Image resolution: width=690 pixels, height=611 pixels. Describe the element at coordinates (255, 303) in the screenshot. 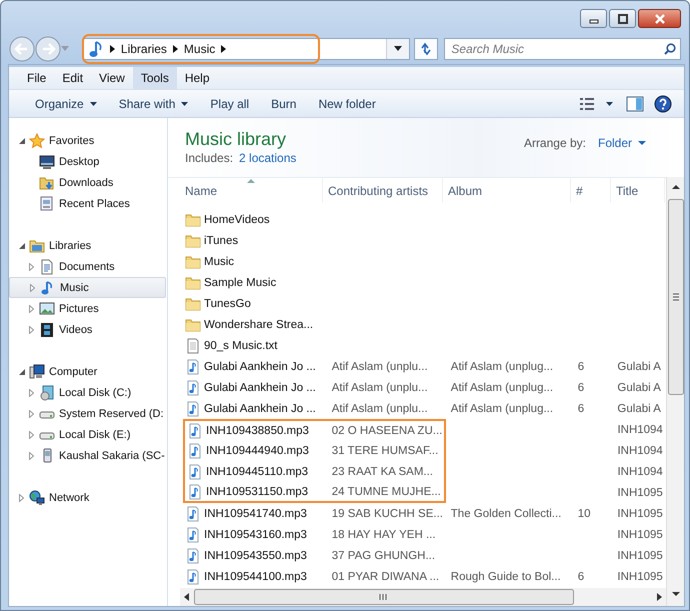

I see `file-name: TunesGo` at that location.